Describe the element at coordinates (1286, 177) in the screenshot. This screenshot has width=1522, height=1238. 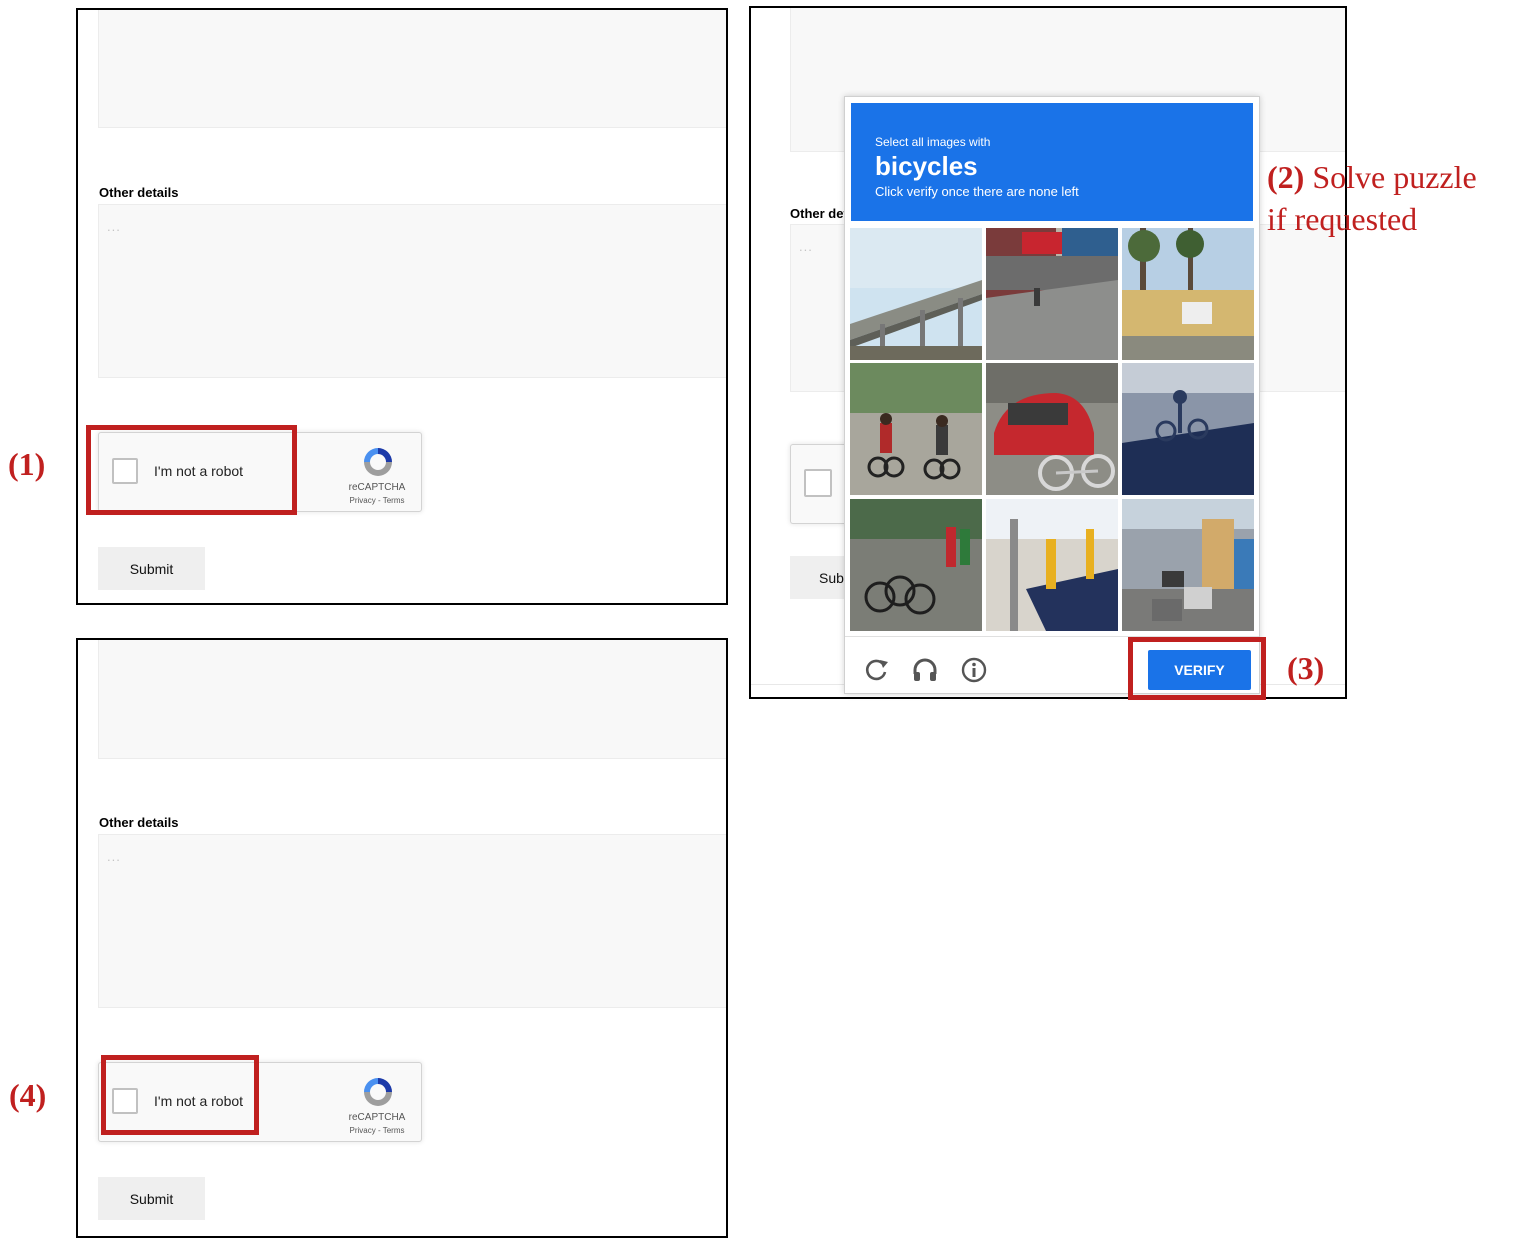
I see `step2-number: (2)` at that location.